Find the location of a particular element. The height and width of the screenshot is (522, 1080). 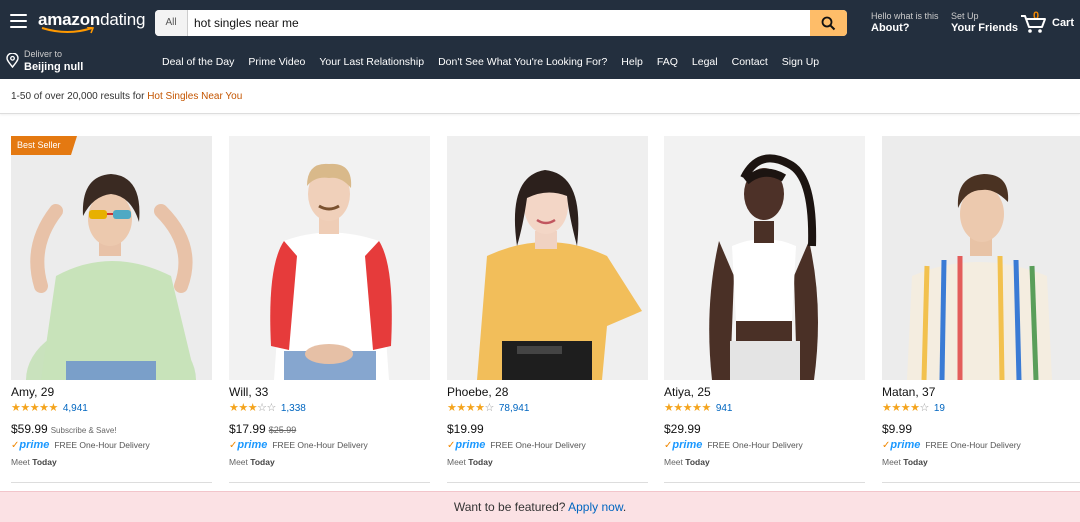

location-pin-icon is located at coordinates (12, 60).